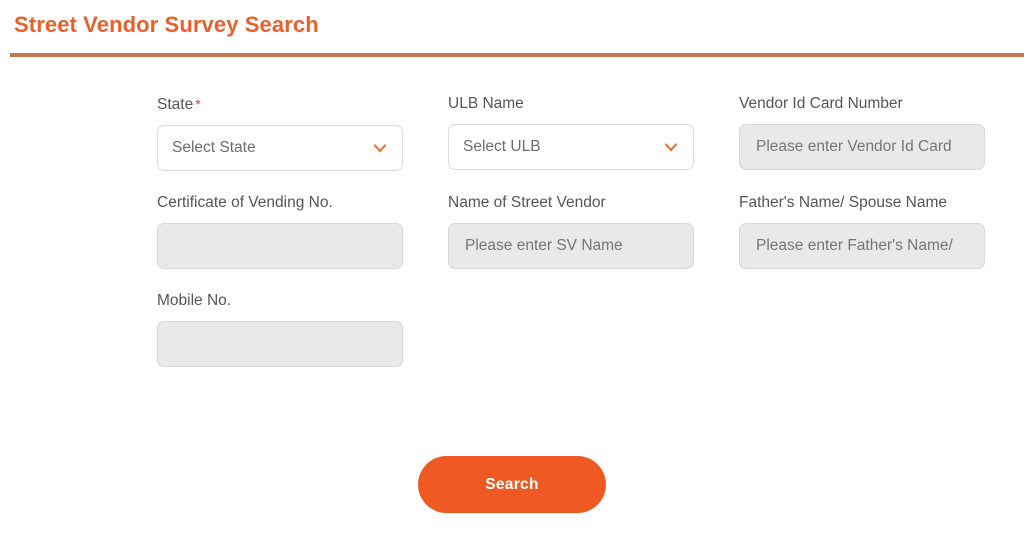 The width and height of the screenshot is (1024, 546). I want to click on input-mobile-no-wrapper, so click(280, 344).